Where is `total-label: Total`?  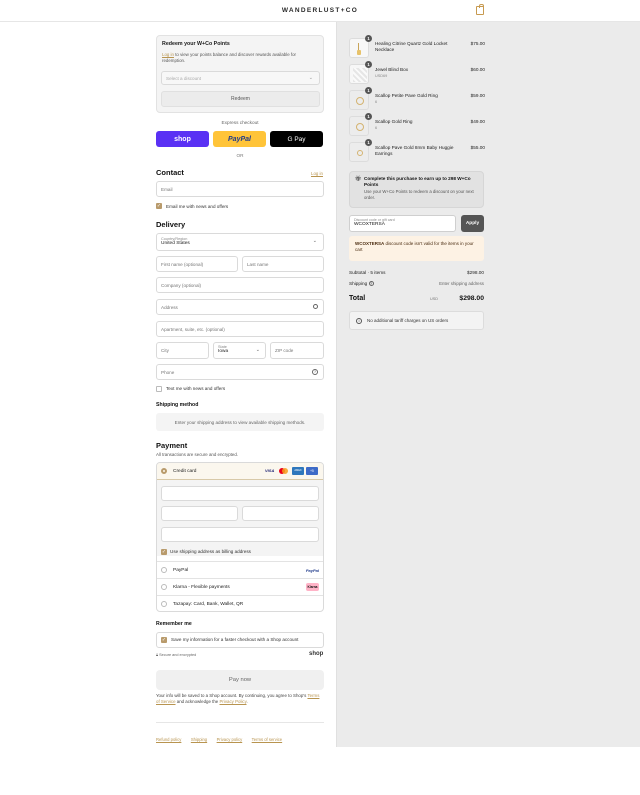 total-label: Total is located at coordinates (357, 298).